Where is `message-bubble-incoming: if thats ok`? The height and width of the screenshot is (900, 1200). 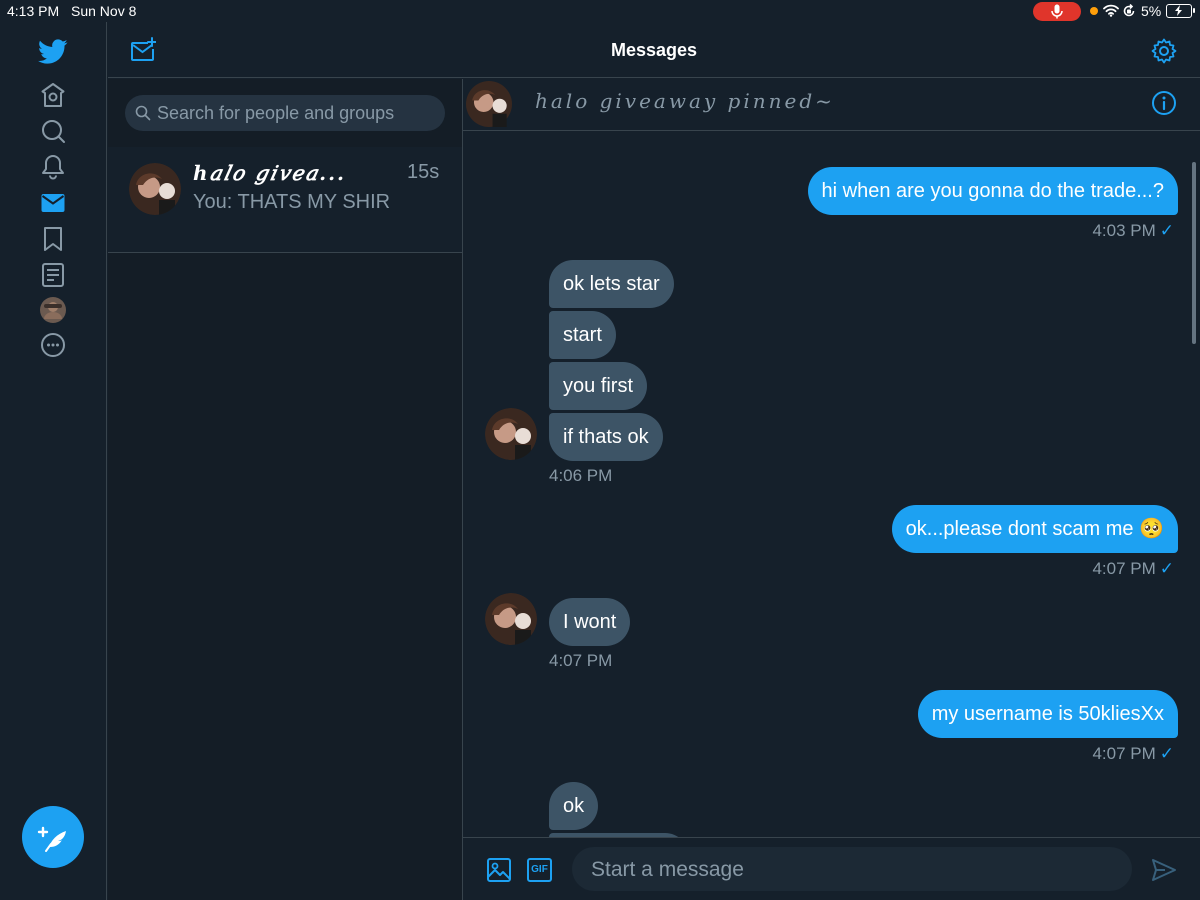
message-bubble-incoming: if thats ok is located at coordinates (606, 437).